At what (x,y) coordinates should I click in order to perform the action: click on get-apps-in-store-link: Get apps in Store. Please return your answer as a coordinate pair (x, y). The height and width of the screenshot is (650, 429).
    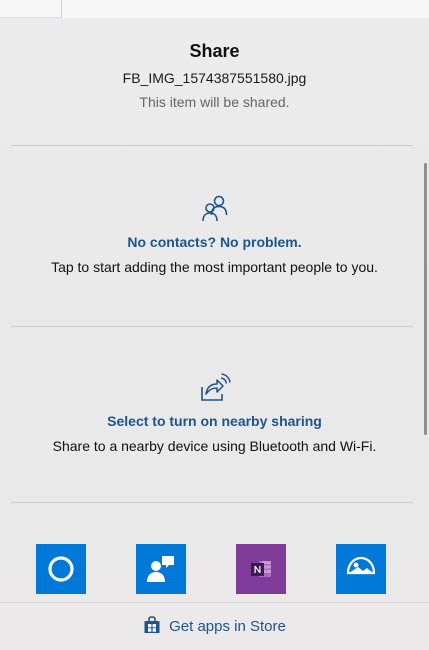
    Looking at the image, I should click on (214, 626).